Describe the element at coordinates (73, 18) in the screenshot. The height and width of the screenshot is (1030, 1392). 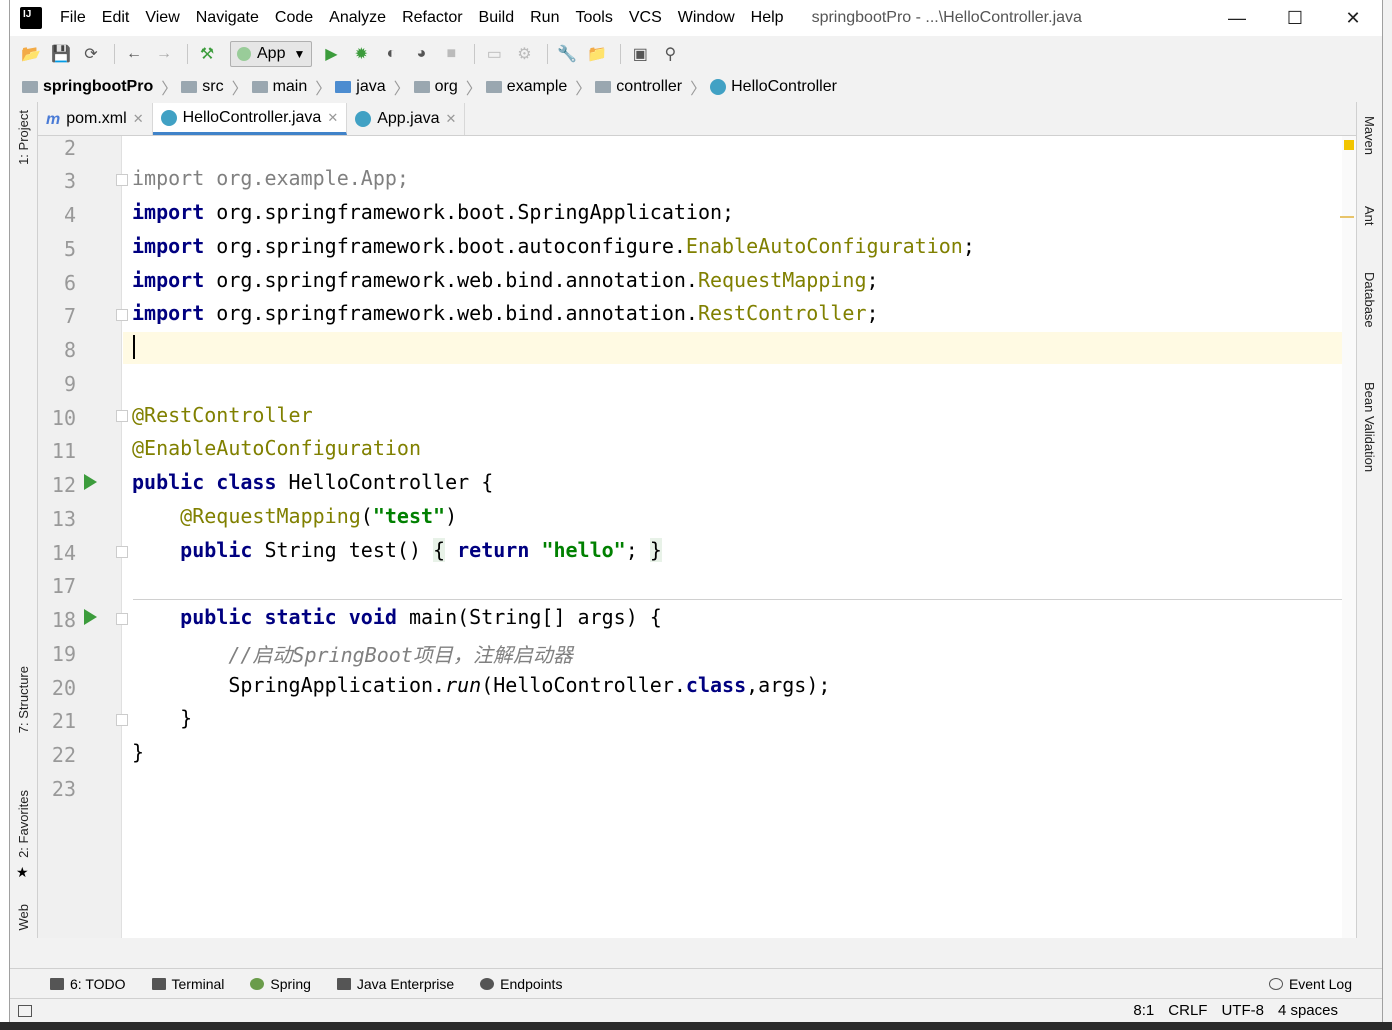
I see `menu-file: File` at that location.